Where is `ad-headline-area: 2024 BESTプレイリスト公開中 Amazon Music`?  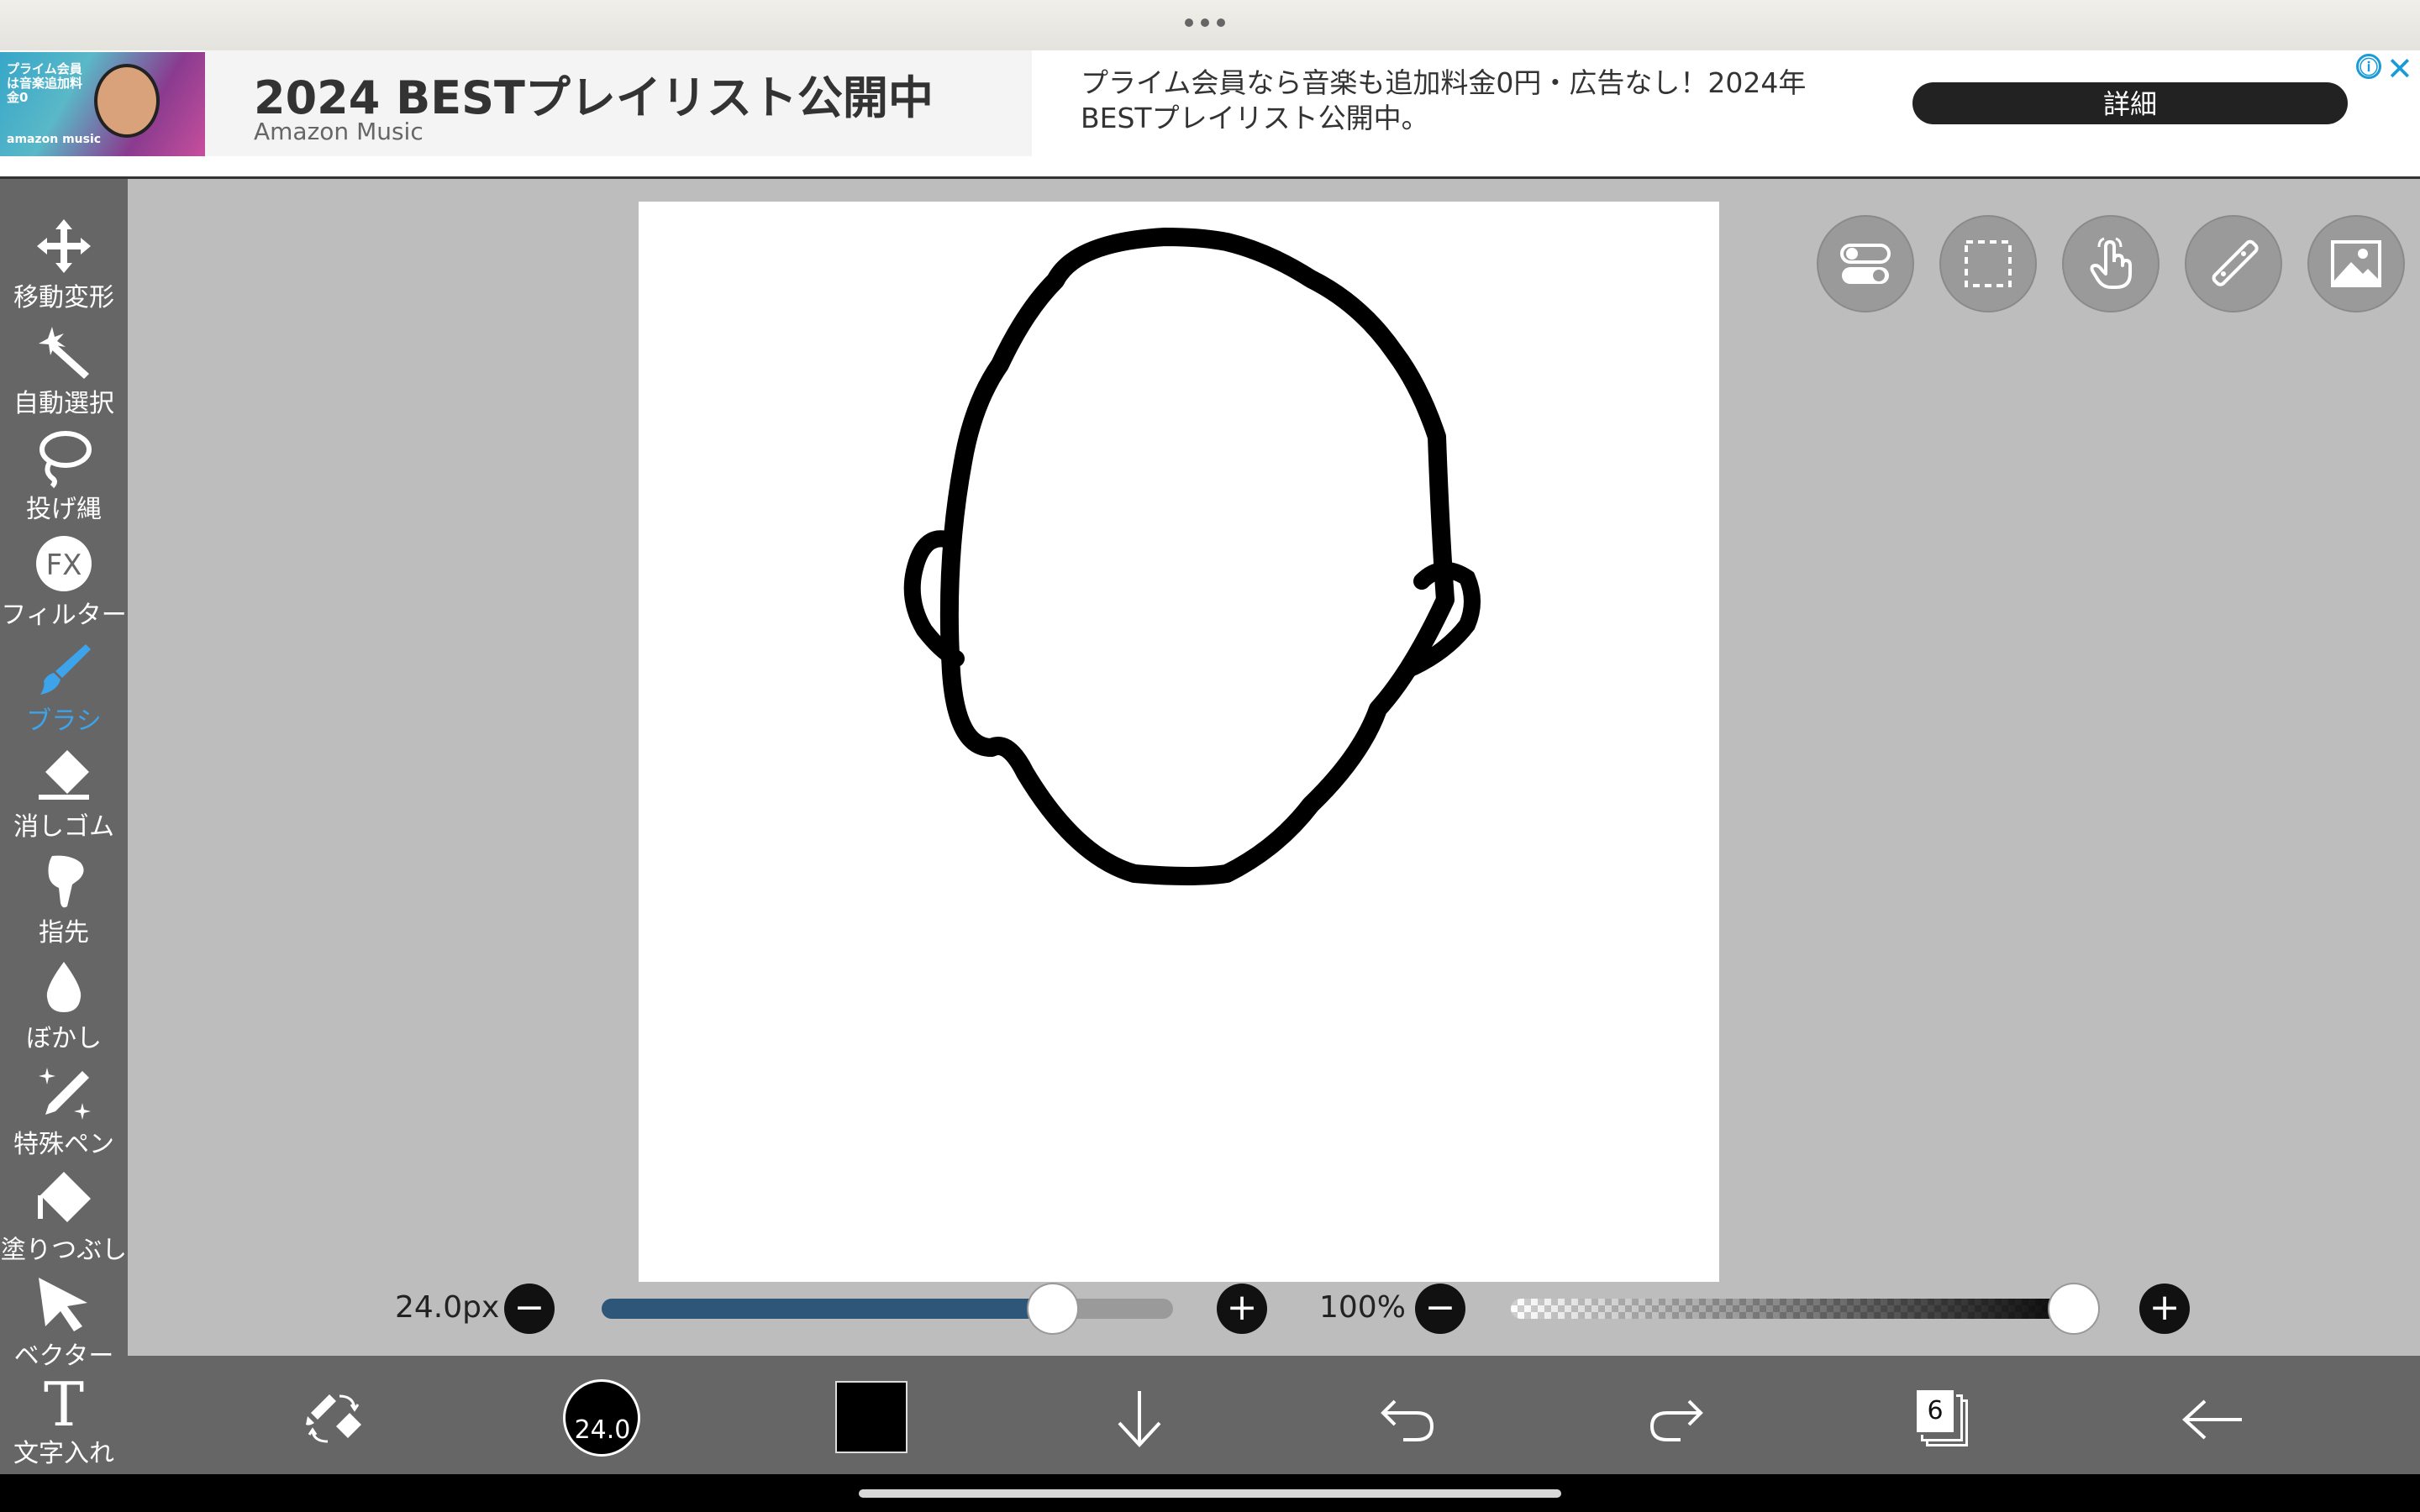
ad-headline-area: 2024 BESTプレイリスト公開中 Amazon Music is located at coordinates (618, 103).